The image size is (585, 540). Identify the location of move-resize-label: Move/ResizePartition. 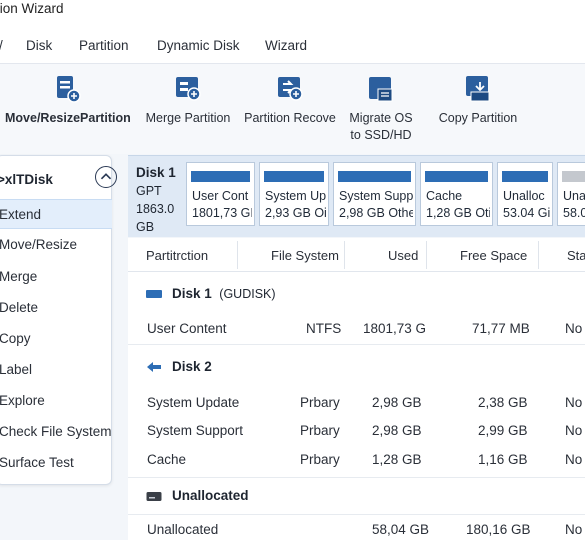
(68, 118).